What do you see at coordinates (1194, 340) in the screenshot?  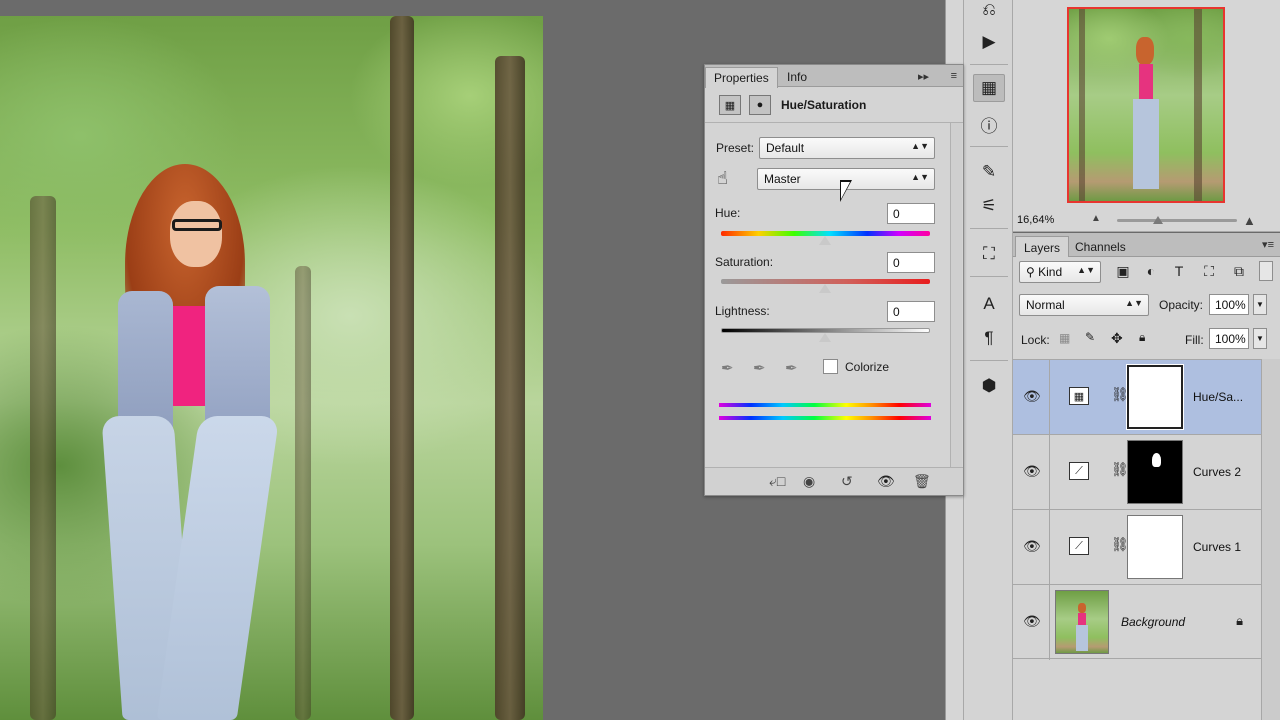 I see `fill-label: Fill:` at bounding box center [1194, 340].